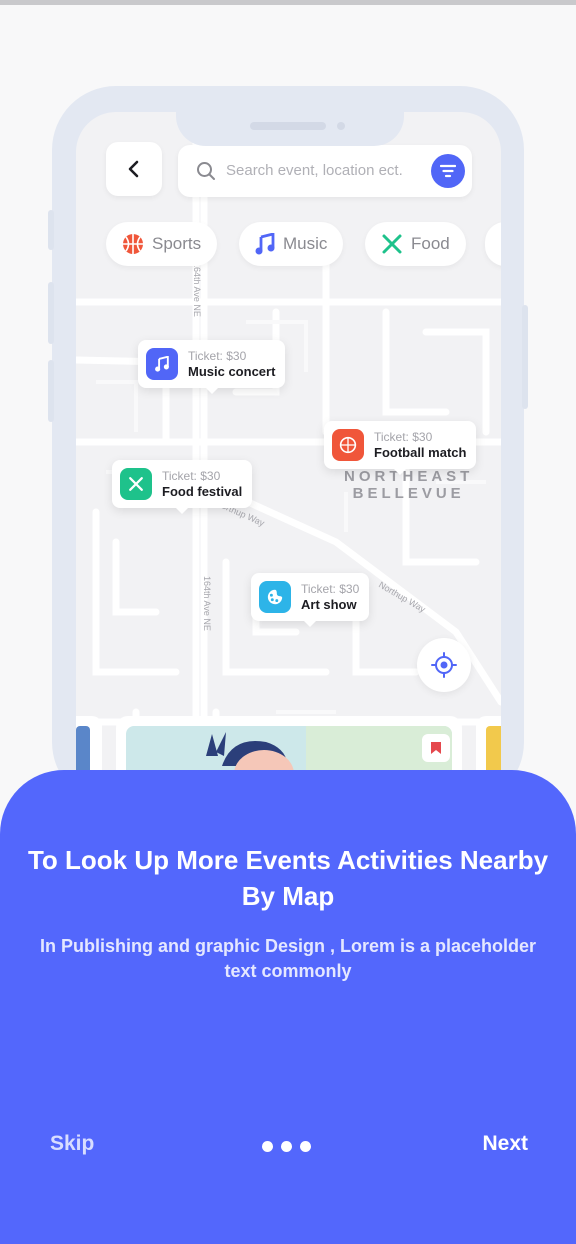 This screenshot has height=1244, width=576. Describe the element at coordinates (290, 116) in the screenshot. I see `phone-notch` at that location.